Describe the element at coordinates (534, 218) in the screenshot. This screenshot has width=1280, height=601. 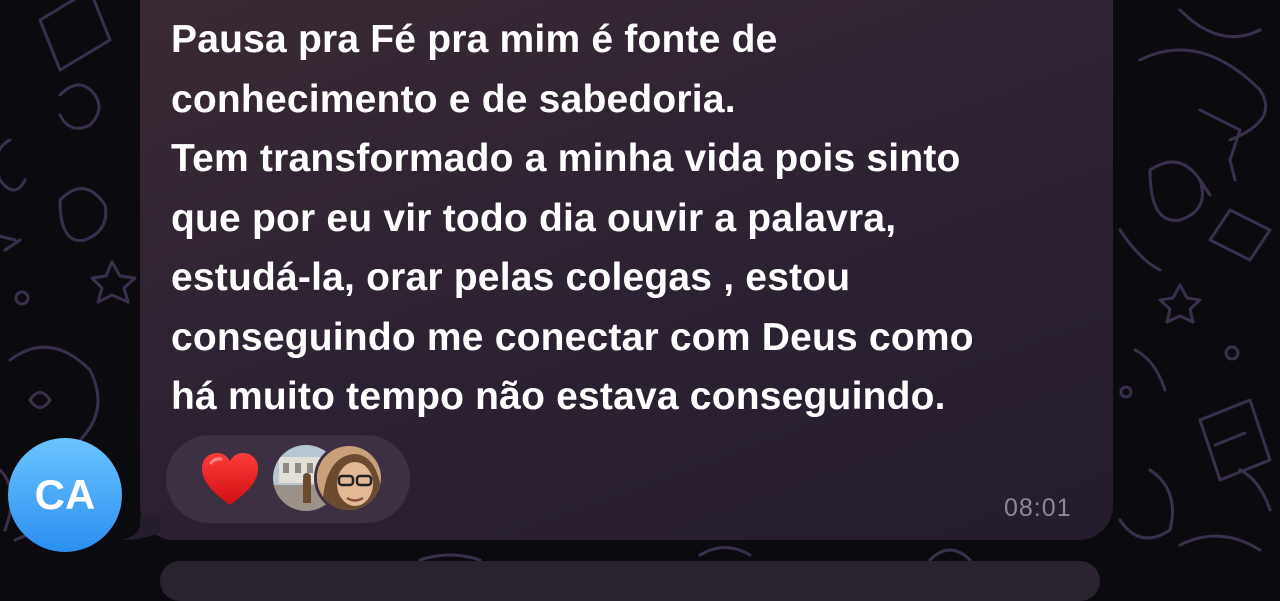
I see `message-line: que por eu vir todo dia ouvir a palavra,` at that location.